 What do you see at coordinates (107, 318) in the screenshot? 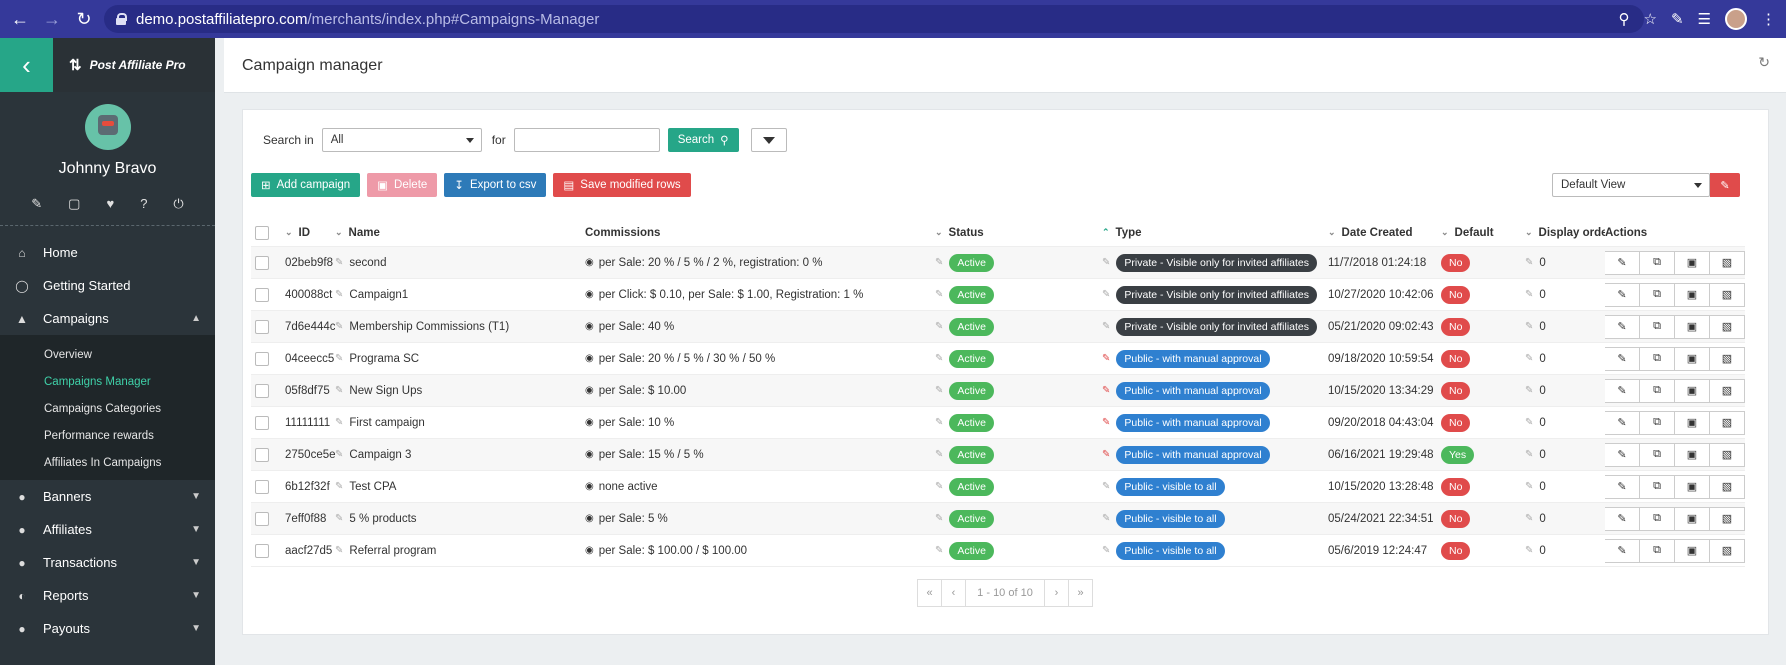
I see `sidebar-item-campaigns: ▲ Campaigns ▲` at bounding box center [107, 318].